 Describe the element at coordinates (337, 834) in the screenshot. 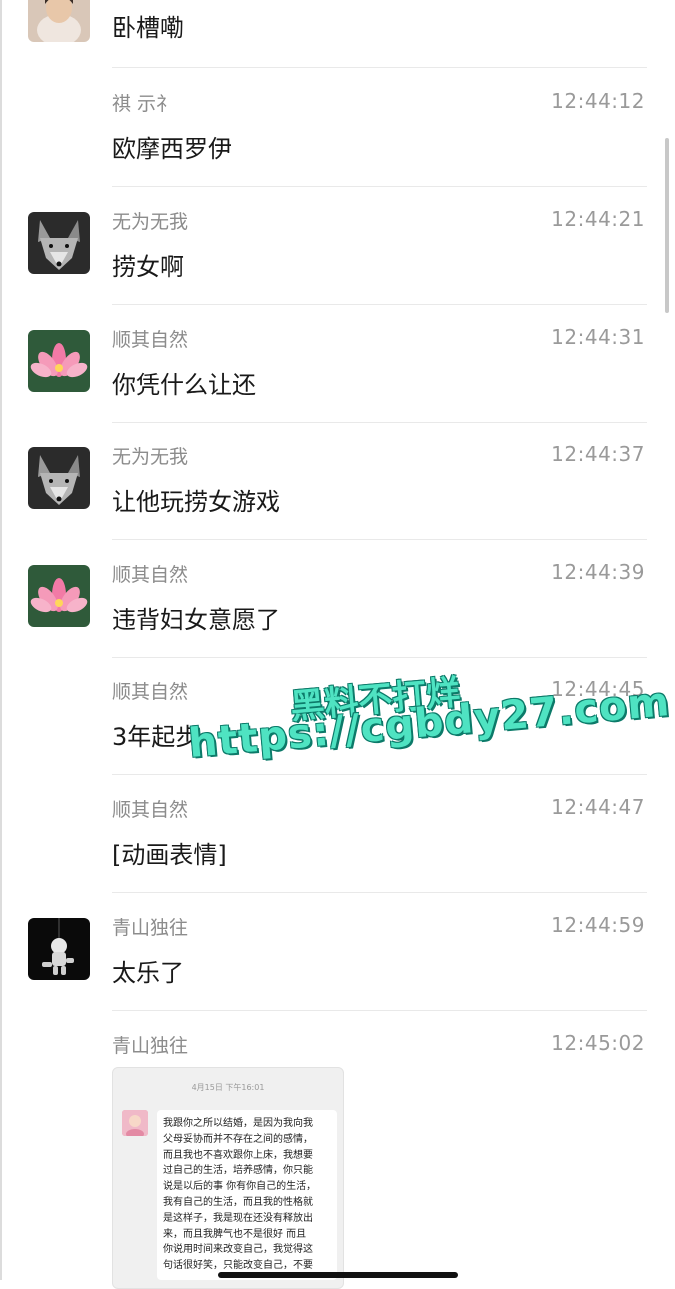

I see `message-row: 顺其自然 12:44:47 [动画表情]` at that location.